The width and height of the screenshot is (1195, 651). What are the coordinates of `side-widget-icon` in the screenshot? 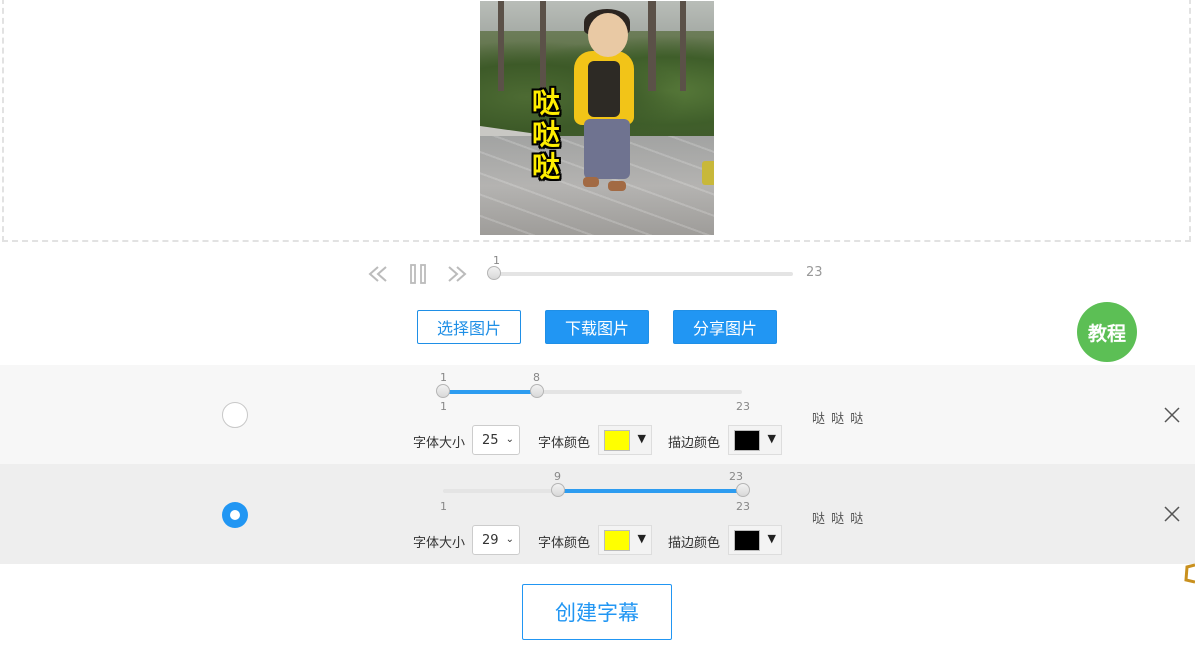 It's located at (1189, 574).